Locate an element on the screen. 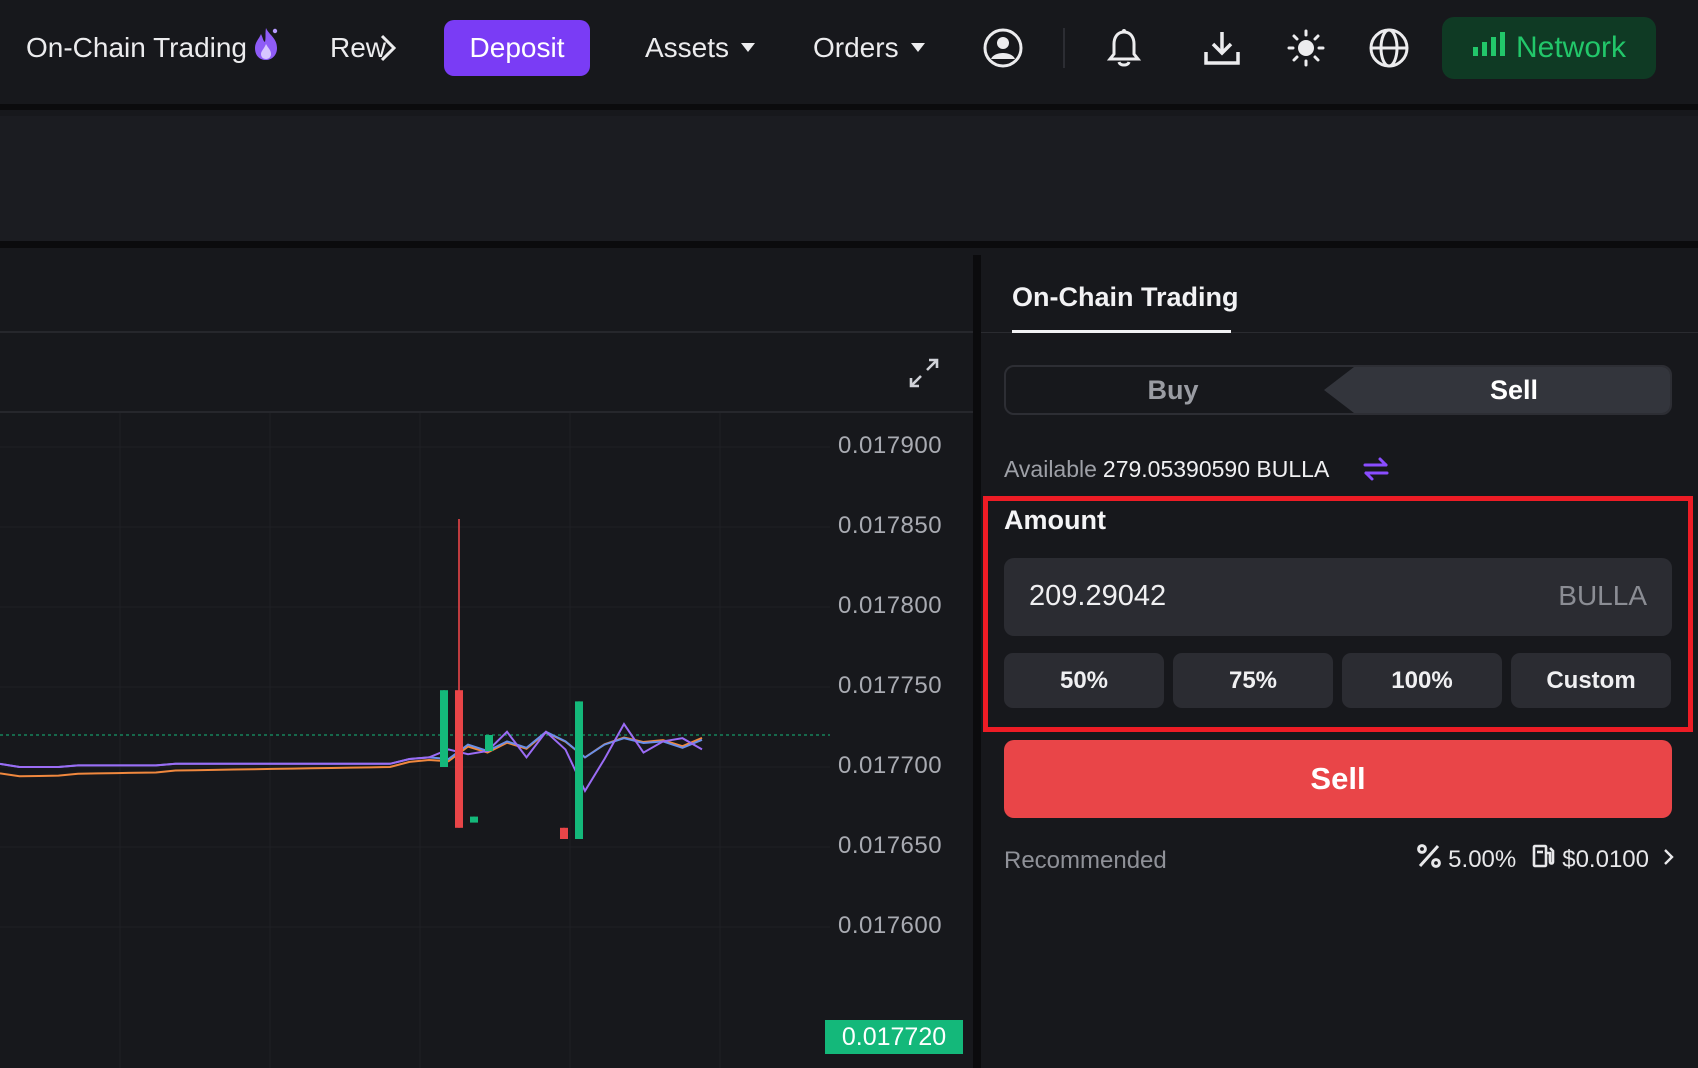  current-price-badge: 0.017720 is located at coordinates (894, 1037).